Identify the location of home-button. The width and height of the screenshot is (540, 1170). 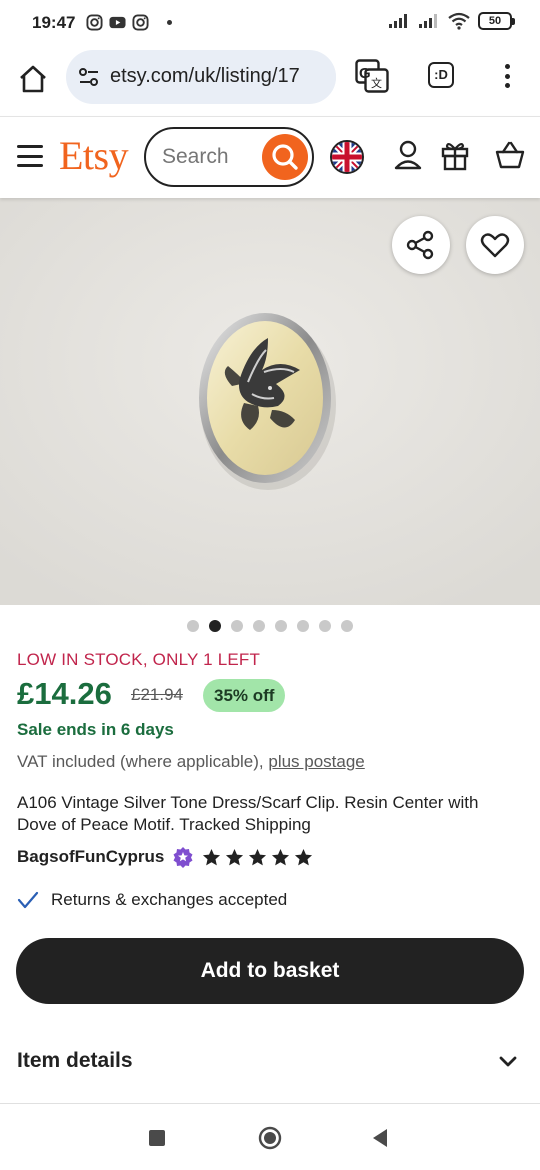
(270, 1138).